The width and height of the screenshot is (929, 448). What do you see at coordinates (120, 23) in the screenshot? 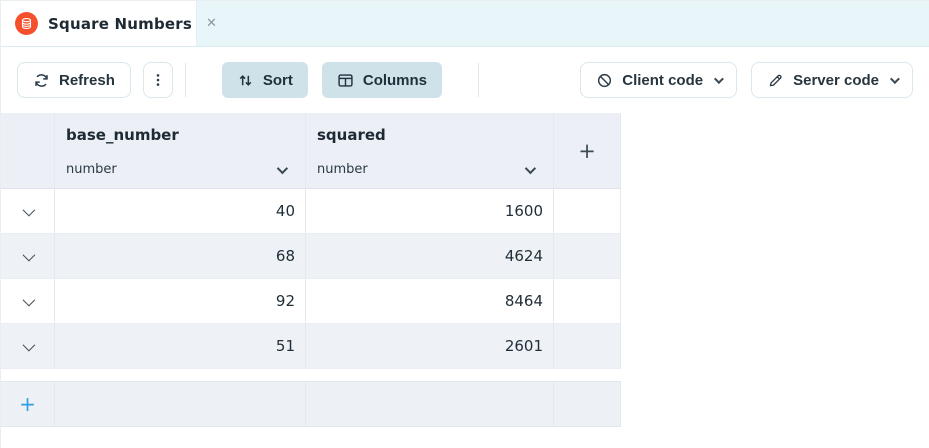
I see `tab-title: Square Numbers` at bounding box center [120, 23].